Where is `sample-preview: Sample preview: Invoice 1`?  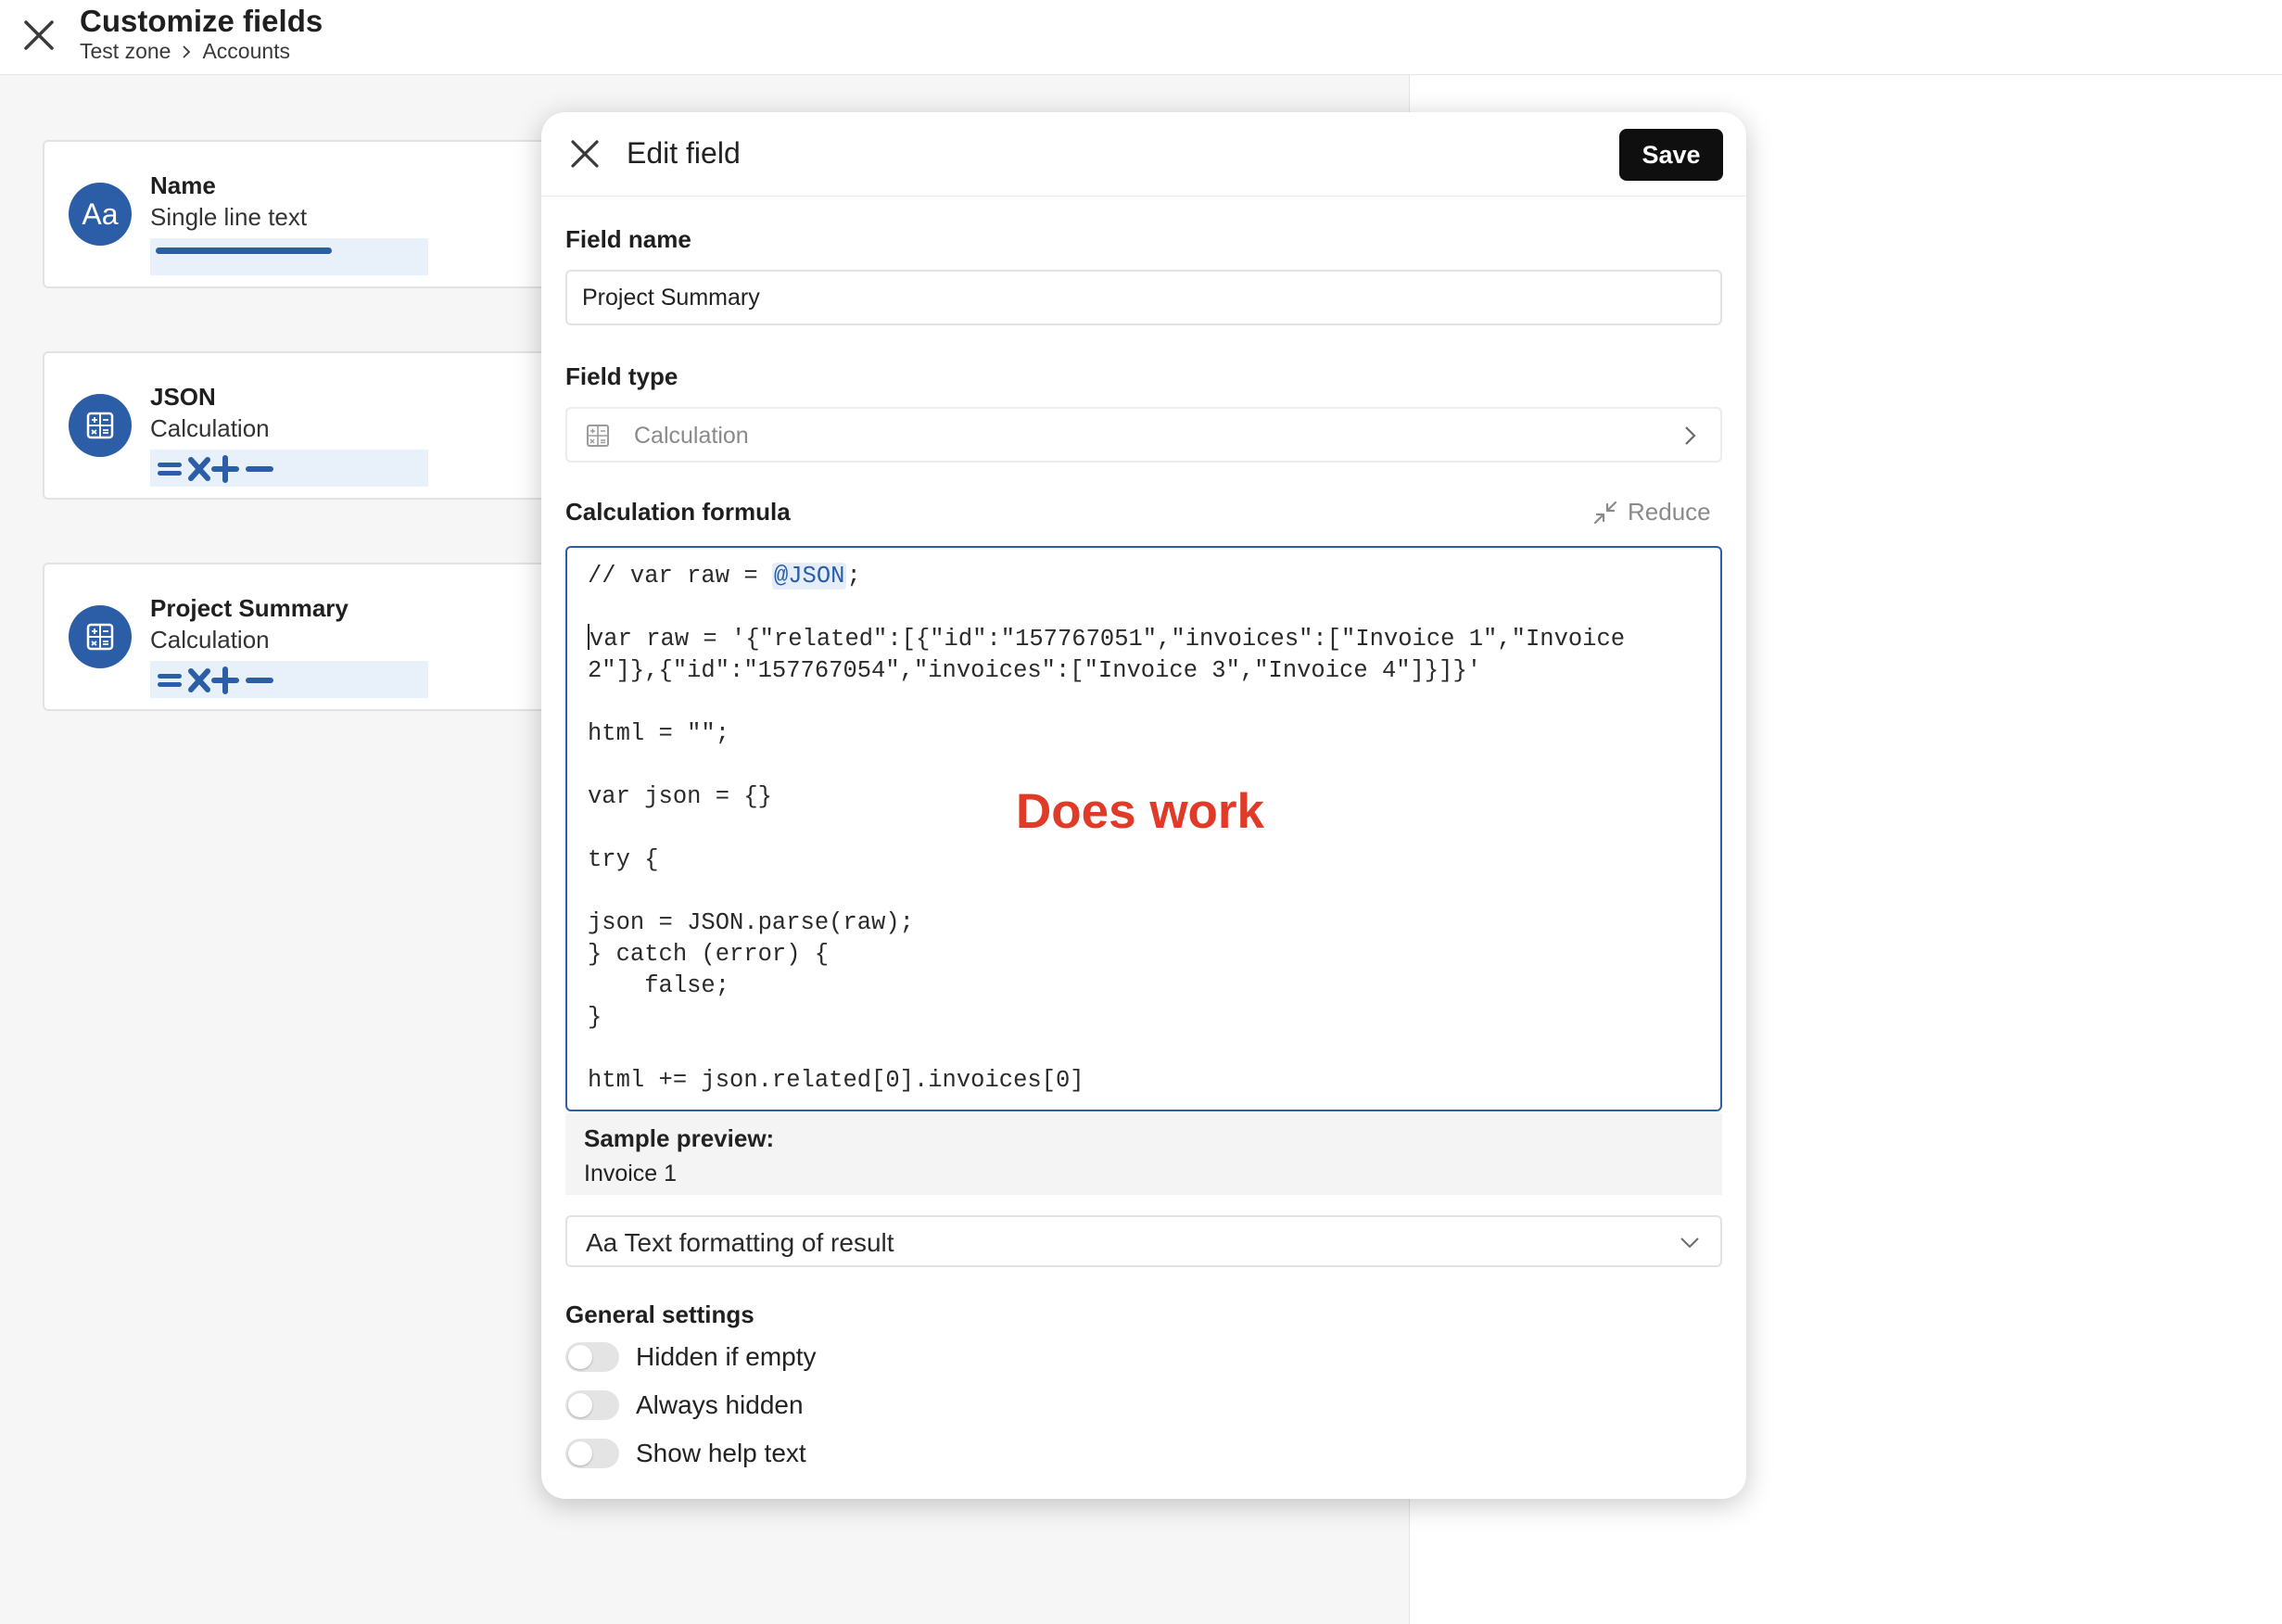
sample-preview: Sample preview: Invoice 1 is located at coordinates (1143, 1154).